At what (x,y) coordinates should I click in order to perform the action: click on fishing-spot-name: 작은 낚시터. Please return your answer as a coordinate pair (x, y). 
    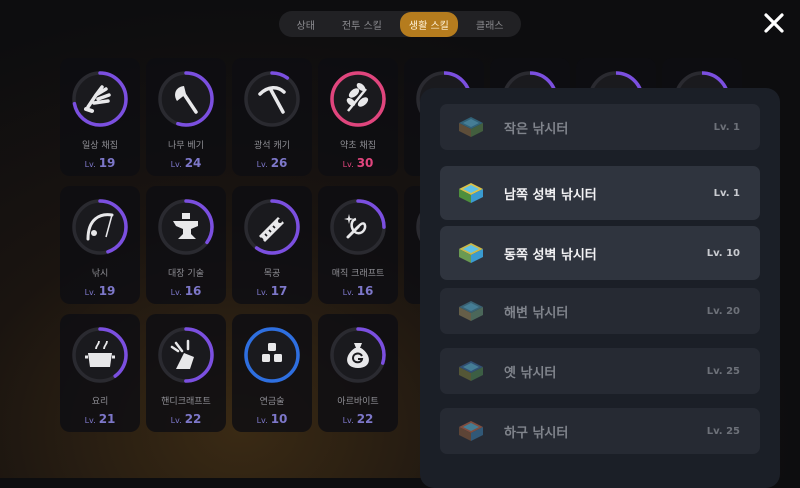
    Looking at the image, I should click on (536, 129).